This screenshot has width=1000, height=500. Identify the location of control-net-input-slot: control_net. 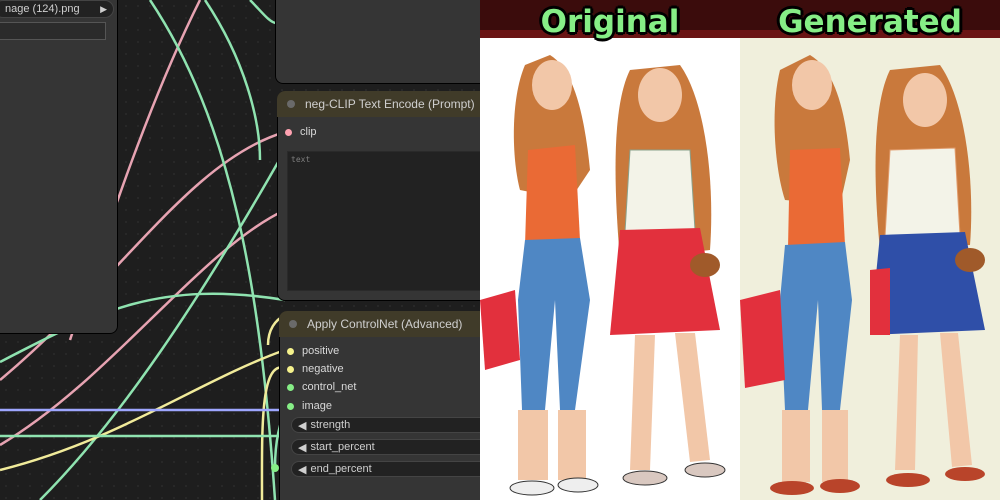
(321, 387).